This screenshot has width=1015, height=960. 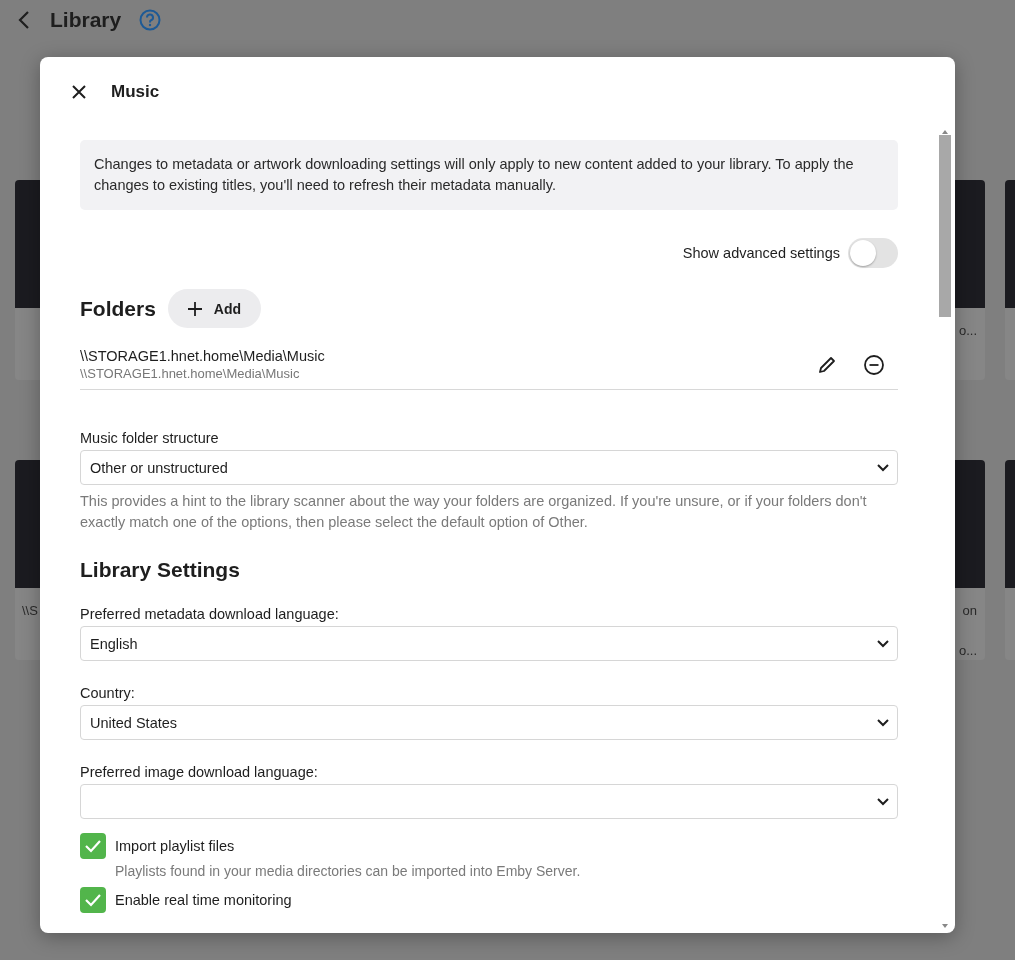 What do you see at coordinates (30, 611) in the screenshot?
I see `card-caption: \\S` at bounding box center [30, 611].